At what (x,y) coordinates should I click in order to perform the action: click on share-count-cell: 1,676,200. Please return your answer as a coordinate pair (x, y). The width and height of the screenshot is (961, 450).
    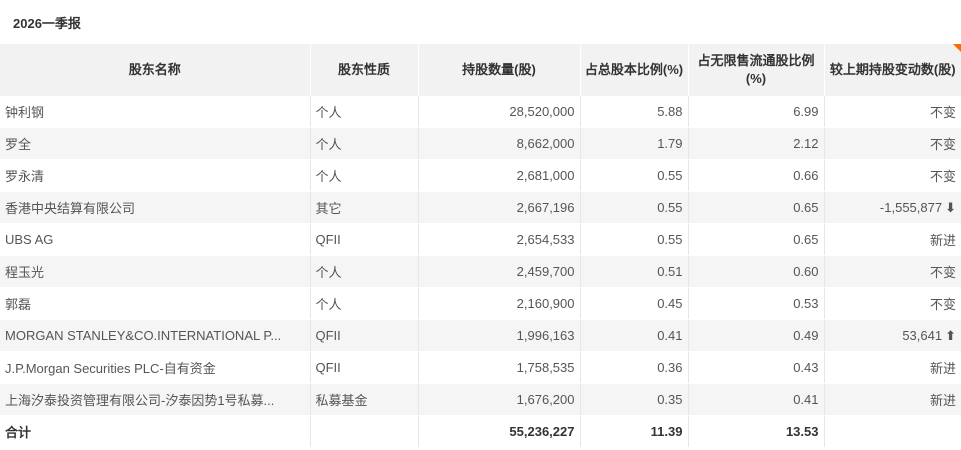
    Looking at the image, I should click on (499, 399).